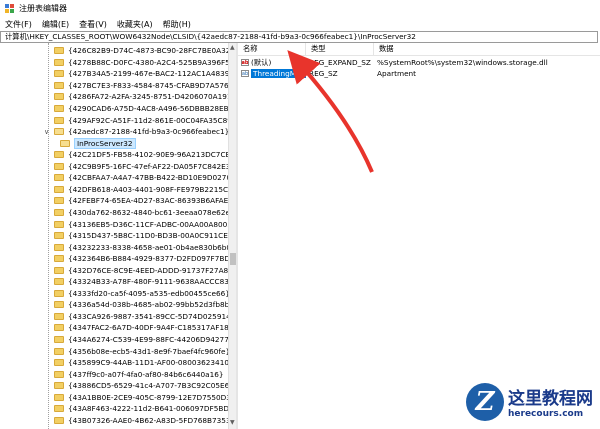 The height and width of the screenshot is (429, 600). I want to click on site-watermark: Z 这里教程网 herecours.com, so click(533, 401).